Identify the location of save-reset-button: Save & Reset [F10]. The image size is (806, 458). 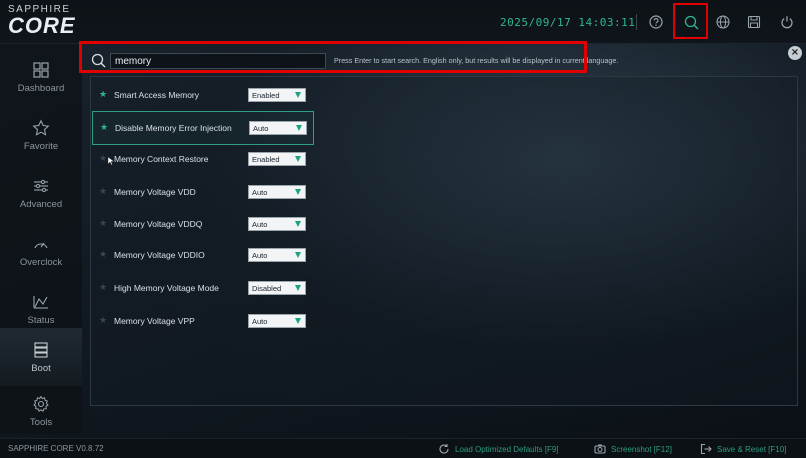
(743, 449).